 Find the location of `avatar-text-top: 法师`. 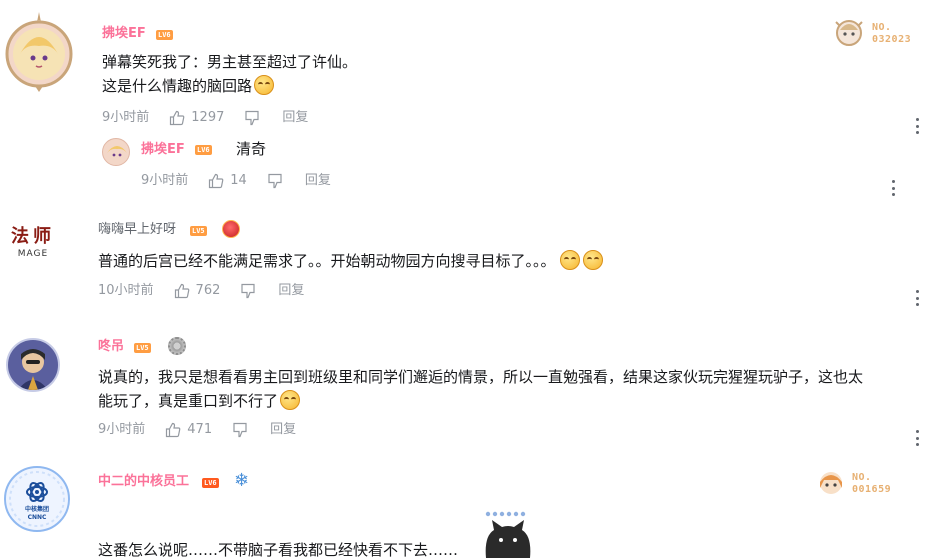

avatar-text-top: 法师 is located at coordinates (33, 236).